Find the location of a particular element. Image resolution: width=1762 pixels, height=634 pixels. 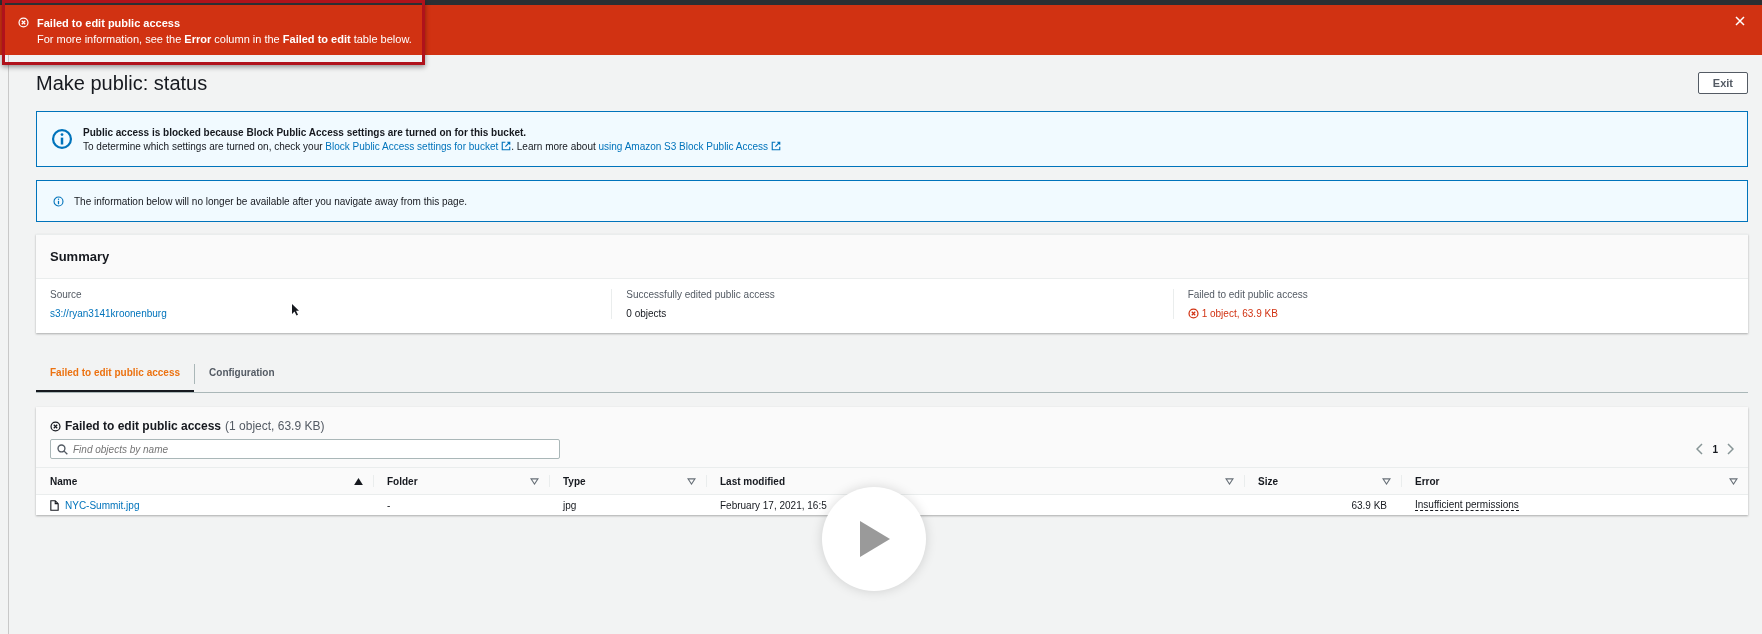

exit-button: Exit is located at coordinates (1722, 83).